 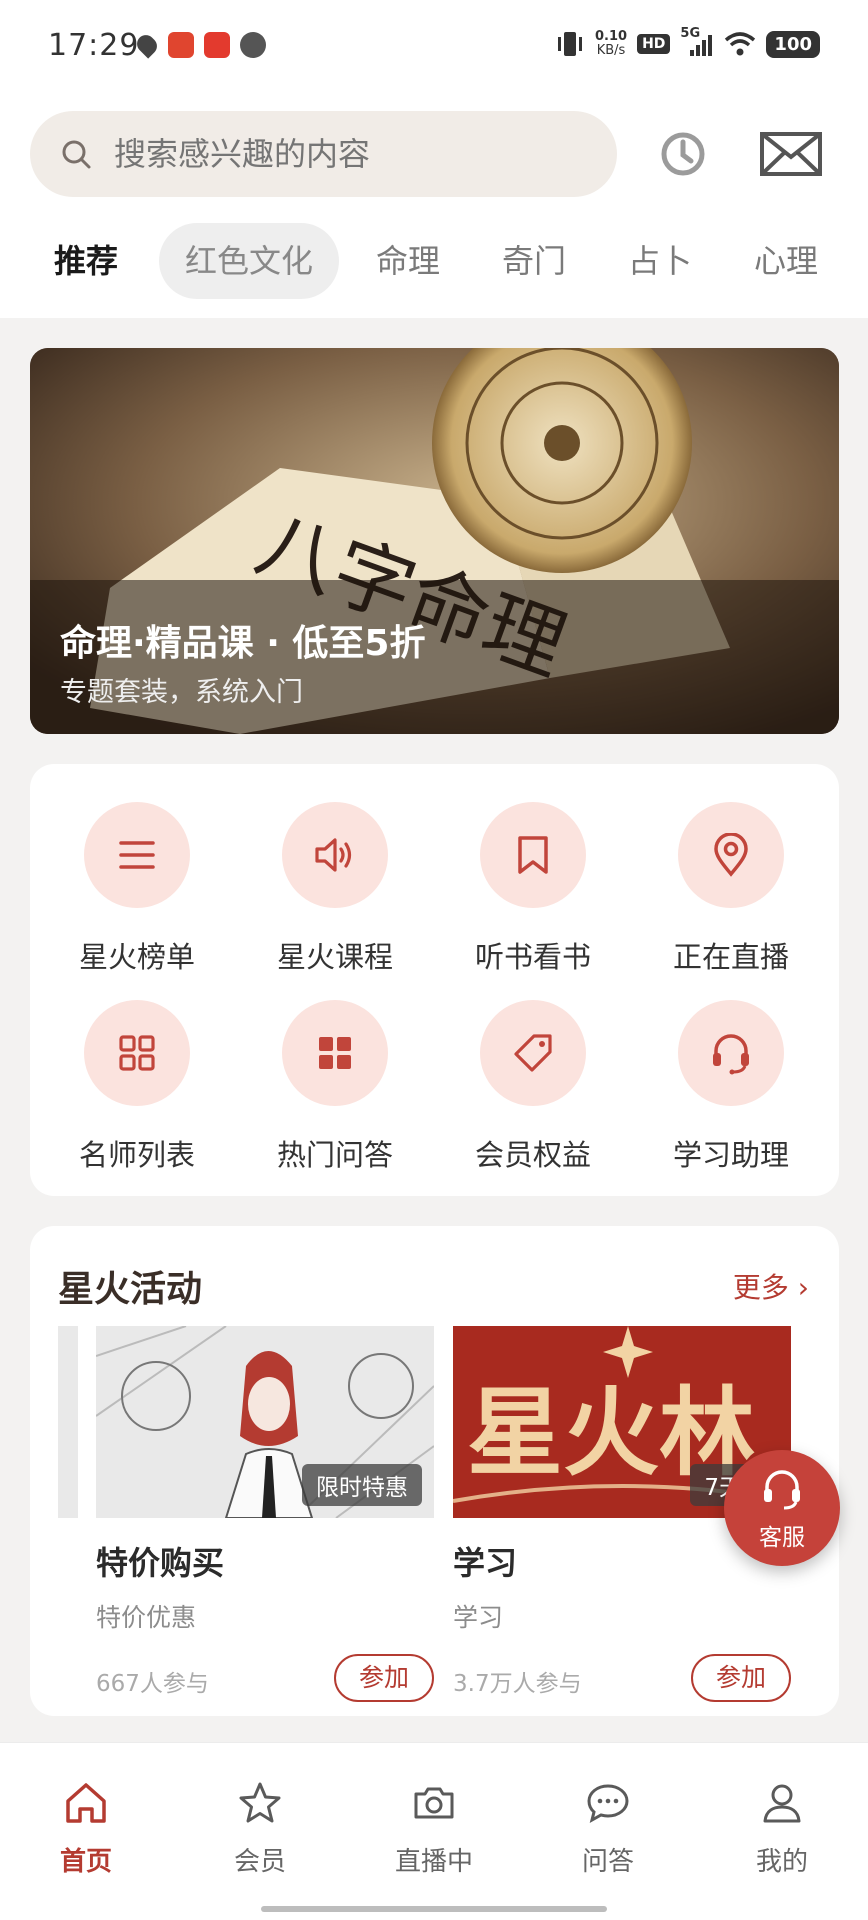 I want to click on grid-item-live: 正在直播, so click(x=731, y=889).